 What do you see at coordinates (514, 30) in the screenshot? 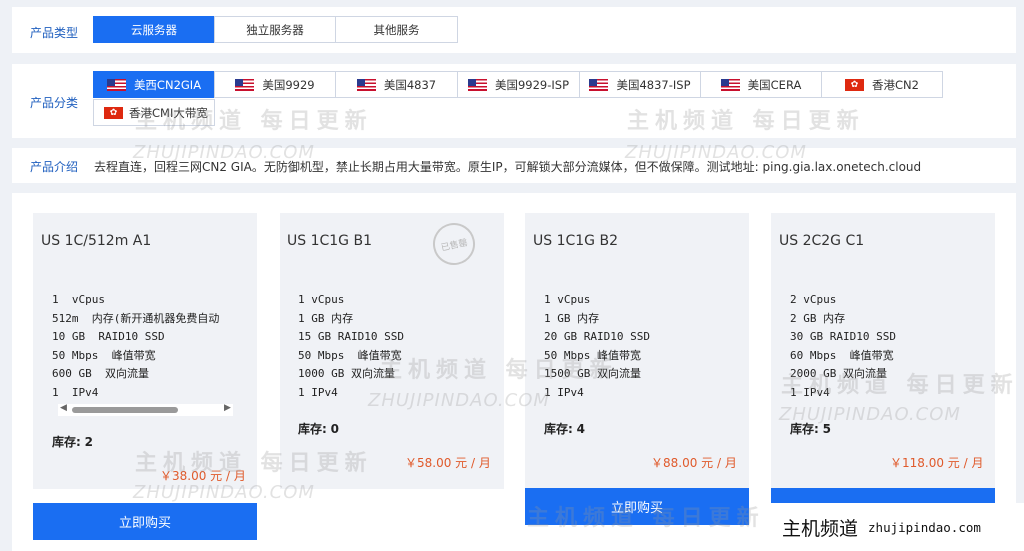
I see `product-type-panel: 产品类型 云服务器 独立服务器 其他服务` at bounding box center [514, 30].